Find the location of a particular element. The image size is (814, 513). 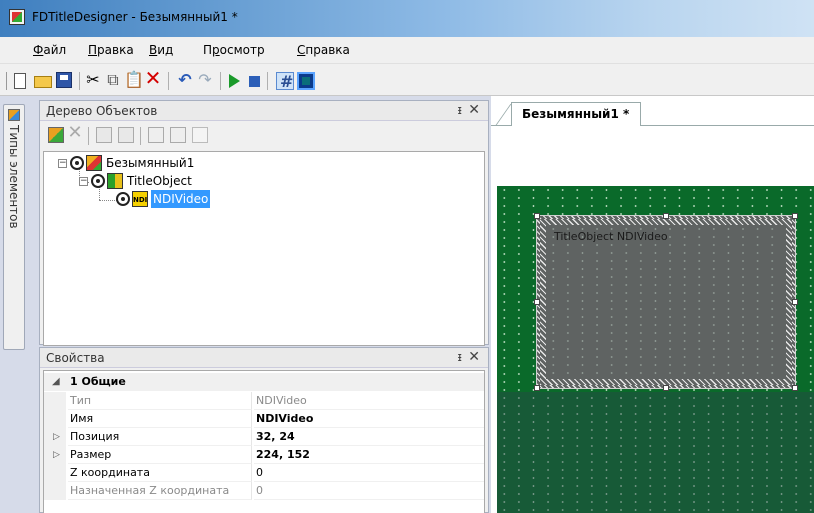

property-value: 32, 24 is located at coordinates (369, 437).